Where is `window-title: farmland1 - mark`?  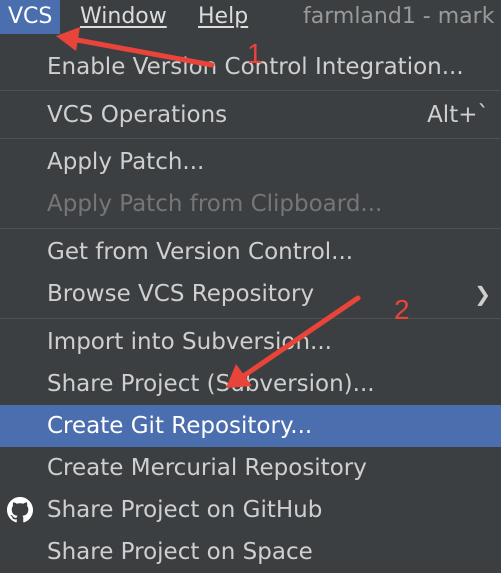
window-title: farmland1 - mark is located at coordinates (399, 16).